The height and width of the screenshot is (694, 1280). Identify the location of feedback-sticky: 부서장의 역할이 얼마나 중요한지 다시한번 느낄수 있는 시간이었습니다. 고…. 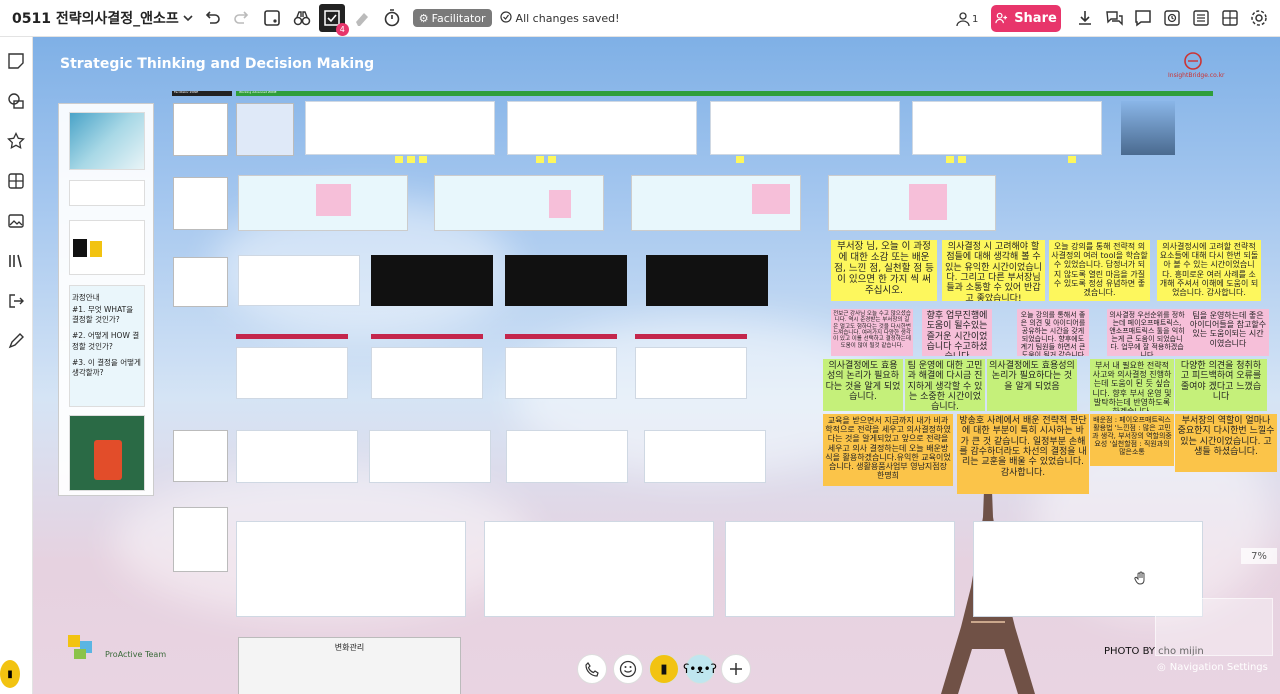
(1226, 443).